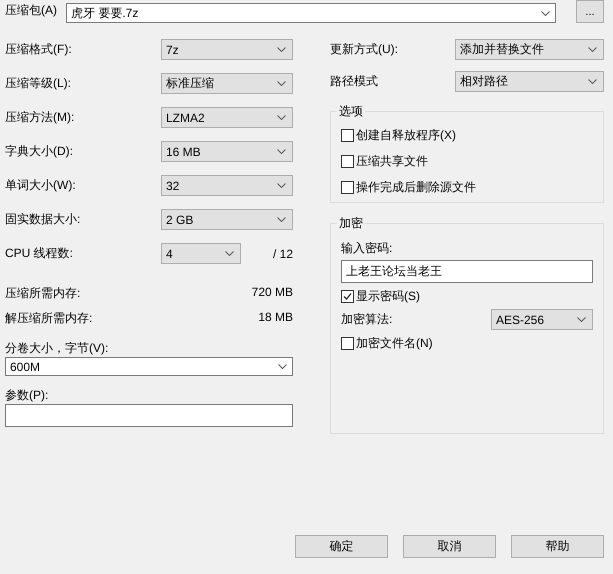 The image size is (613, 574). What do you see at coordinates (31, 10) in the screenshot?
I see `archive-label: 压缩包(A)` at bounding box center [31, 10].